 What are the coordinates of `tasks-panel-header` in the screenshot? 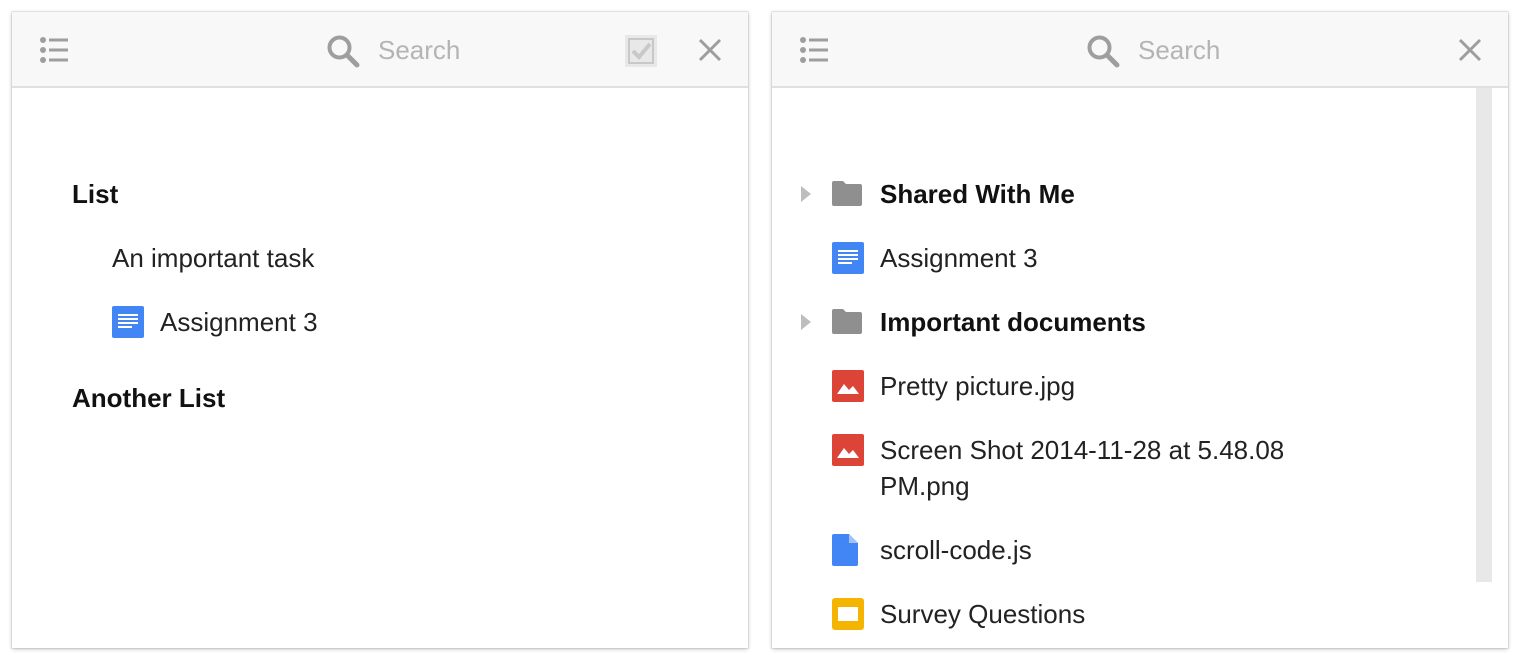 It's located at (380, 50).